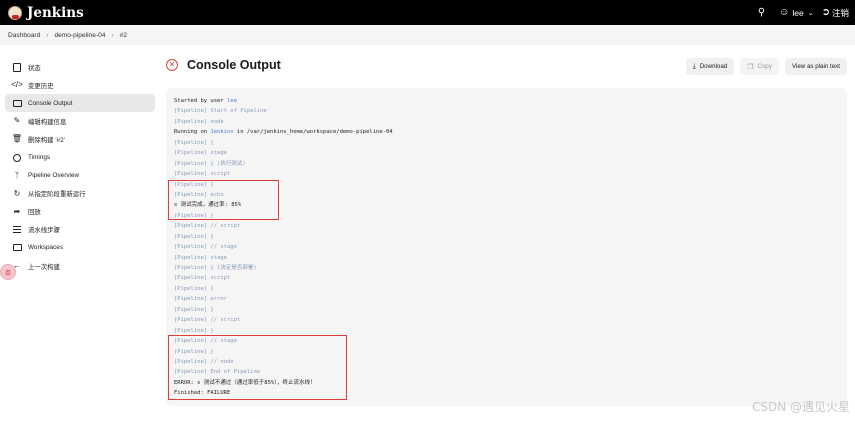 Image resolution: width=855 pixels, height=421 pixels. I want to click on folder-icon, so click(17, 248).